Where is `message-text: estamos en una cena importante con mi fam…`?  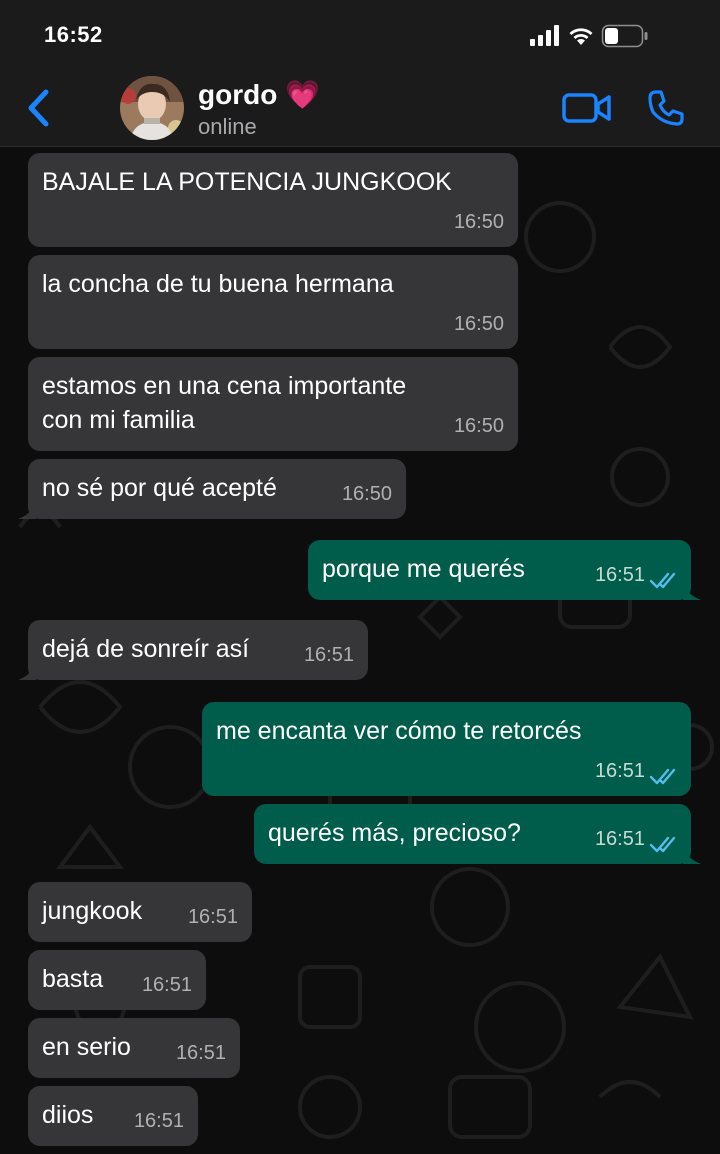 message-text: estamos en una cena importante con mi fam… is located at coordinates (224, 403).